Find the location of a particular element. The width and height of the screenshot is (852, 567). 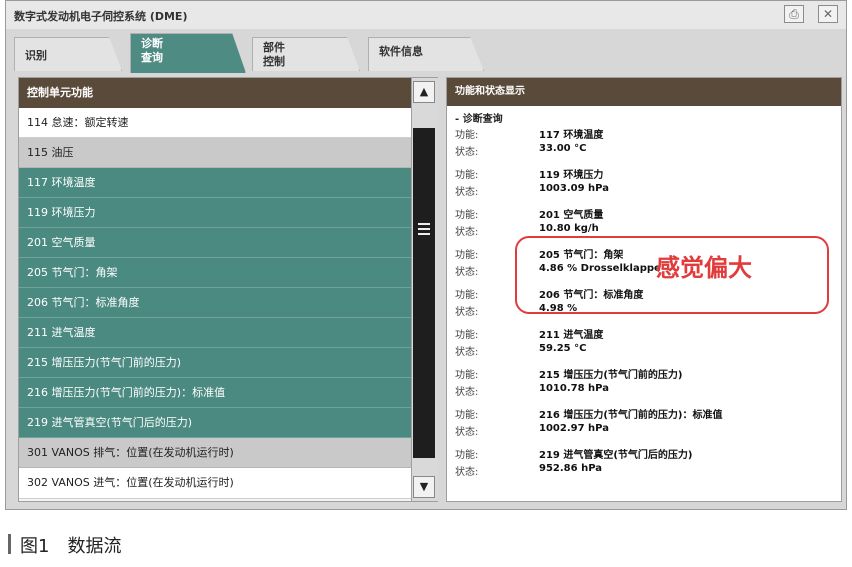

left-panel-header: 控制单元功能 is located at coordinates (215, 93).